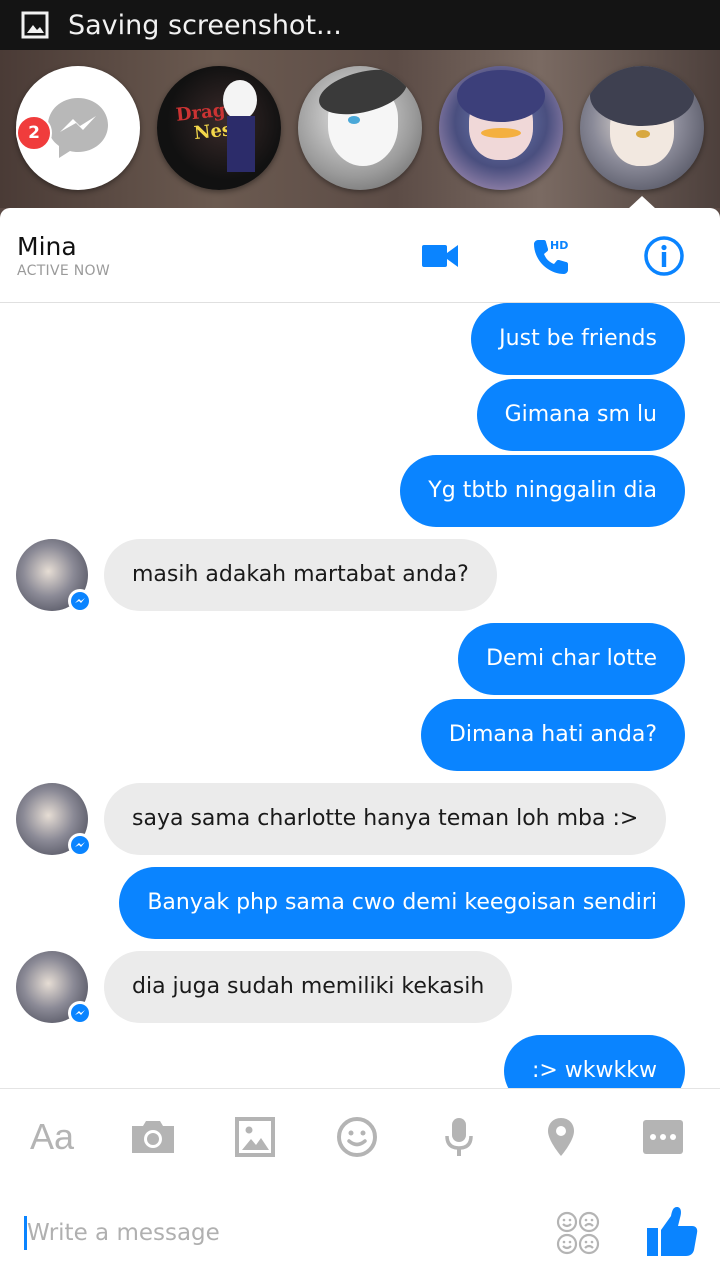  I want to click on text-format-button: Aa, so click(52, 1137).